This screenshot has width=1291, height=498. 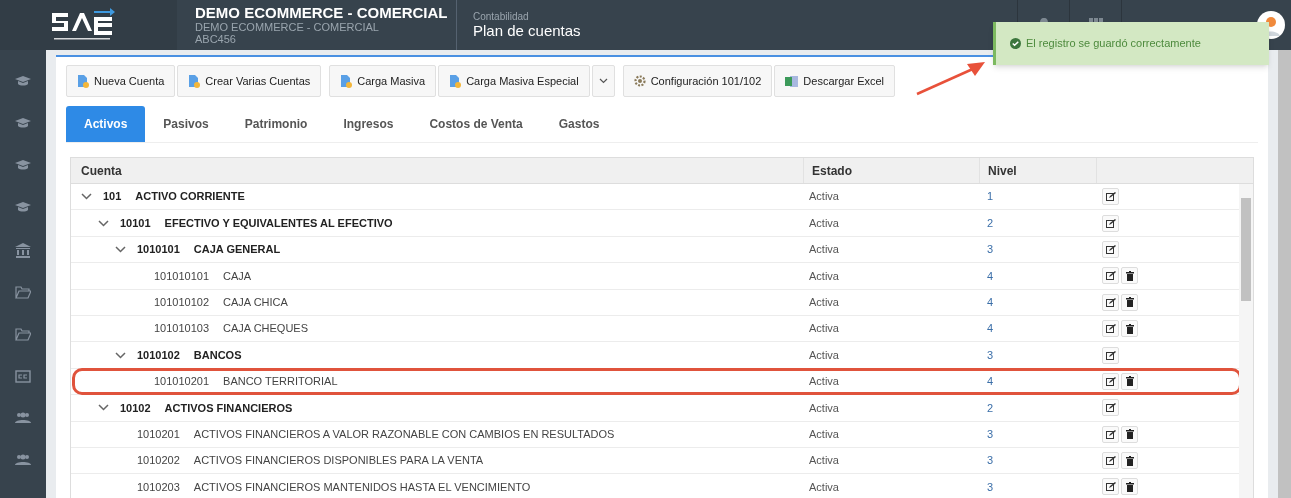 What do you see at coordinates (276, 124) in the screenshot?
I see `tab: Patrimonio` at bounding box center [276, 124].